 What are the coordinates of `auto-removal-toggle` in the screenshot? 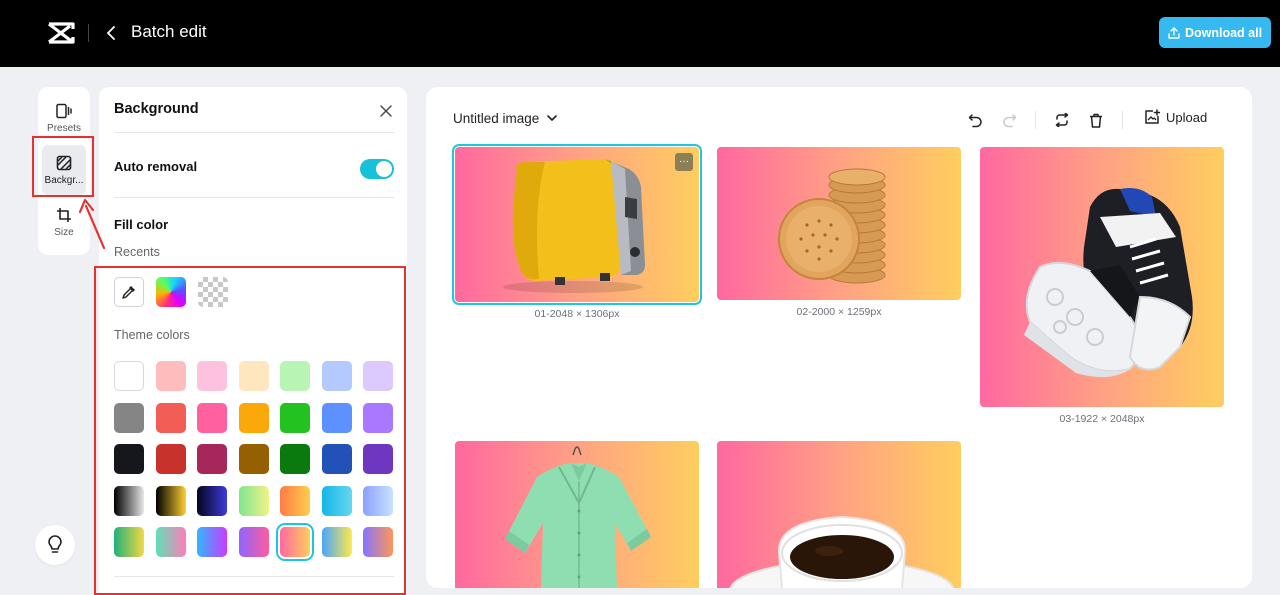 It's located at (377, 169).